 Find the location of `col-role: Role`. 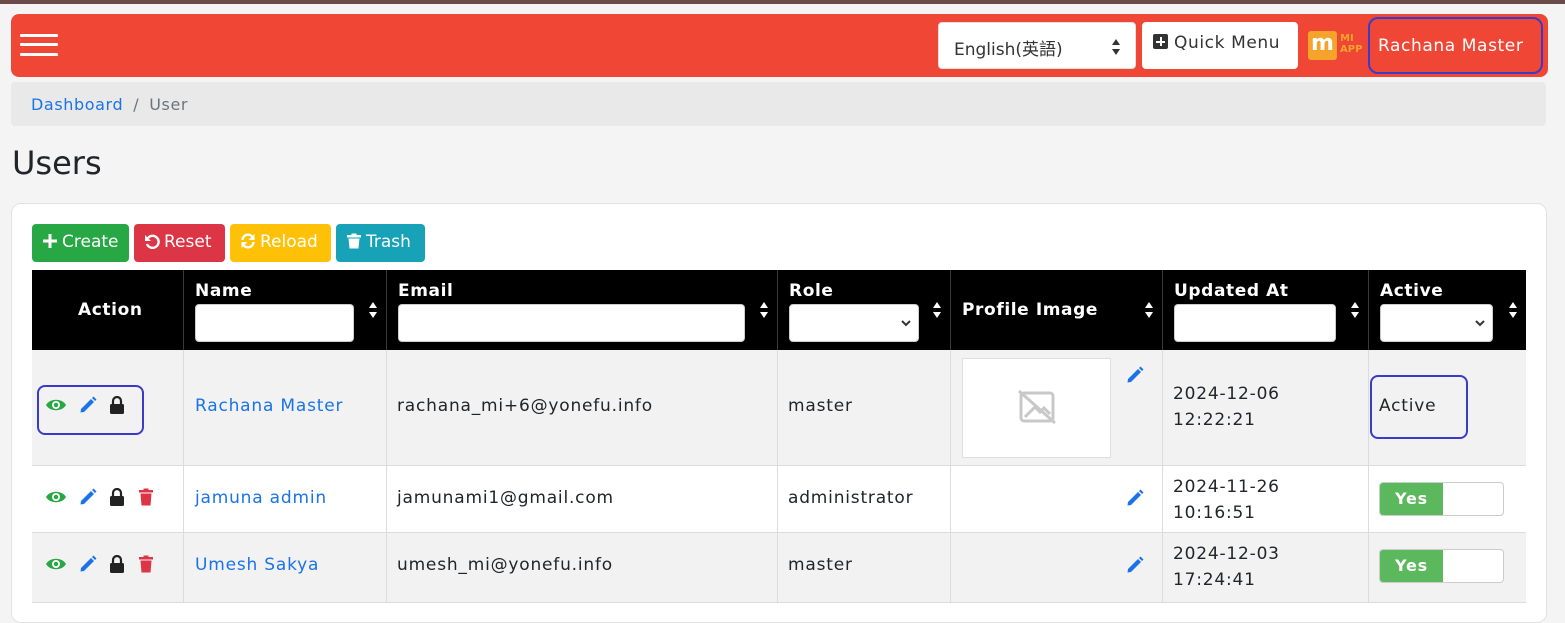

col-role: Role is located at coordinates (864, 310).